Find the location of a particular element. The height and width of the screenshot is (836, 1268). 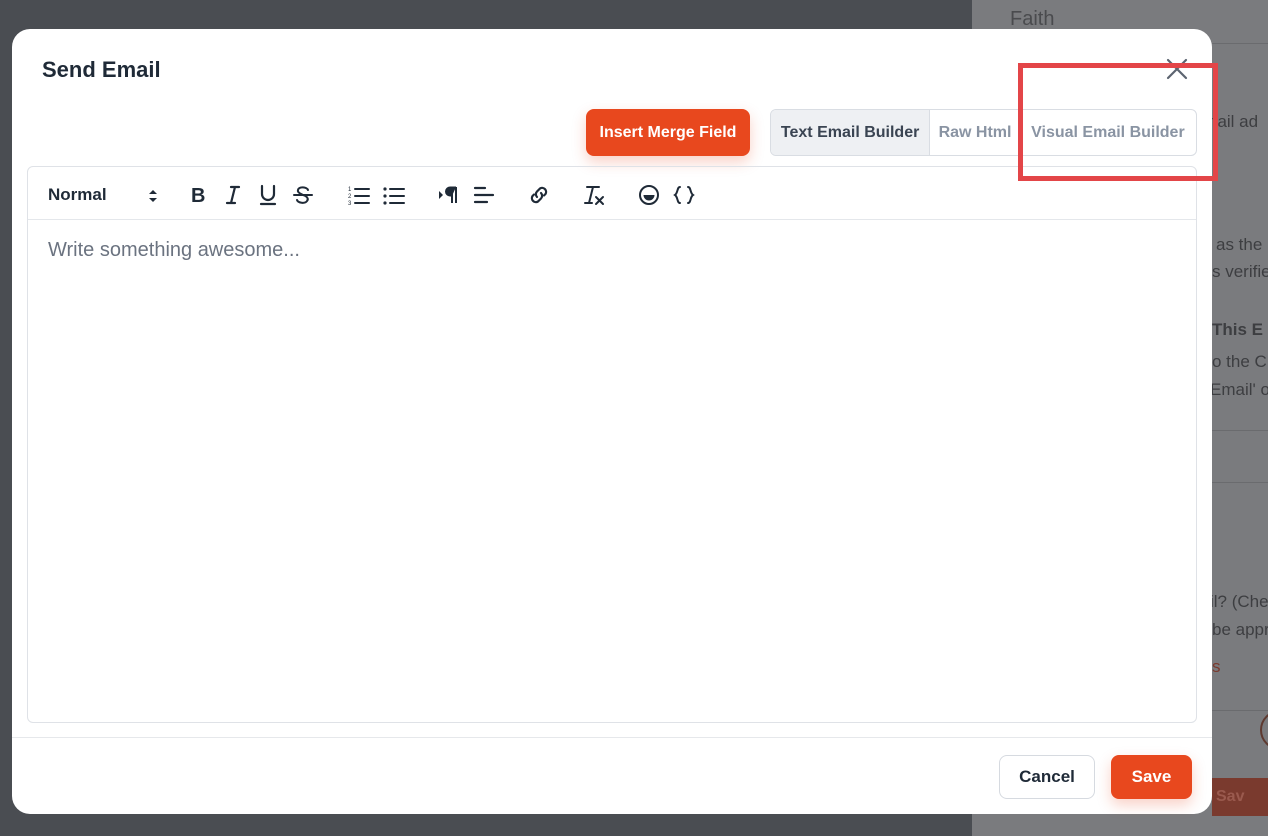

background-avatar is located at coordinates (1264, 730).